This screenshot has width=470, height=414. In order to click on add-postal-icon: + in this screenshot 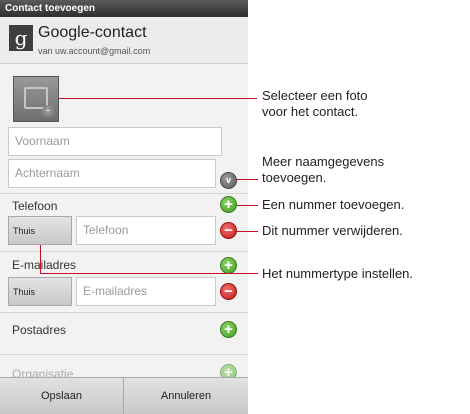, I will do `click(228, 329)`.